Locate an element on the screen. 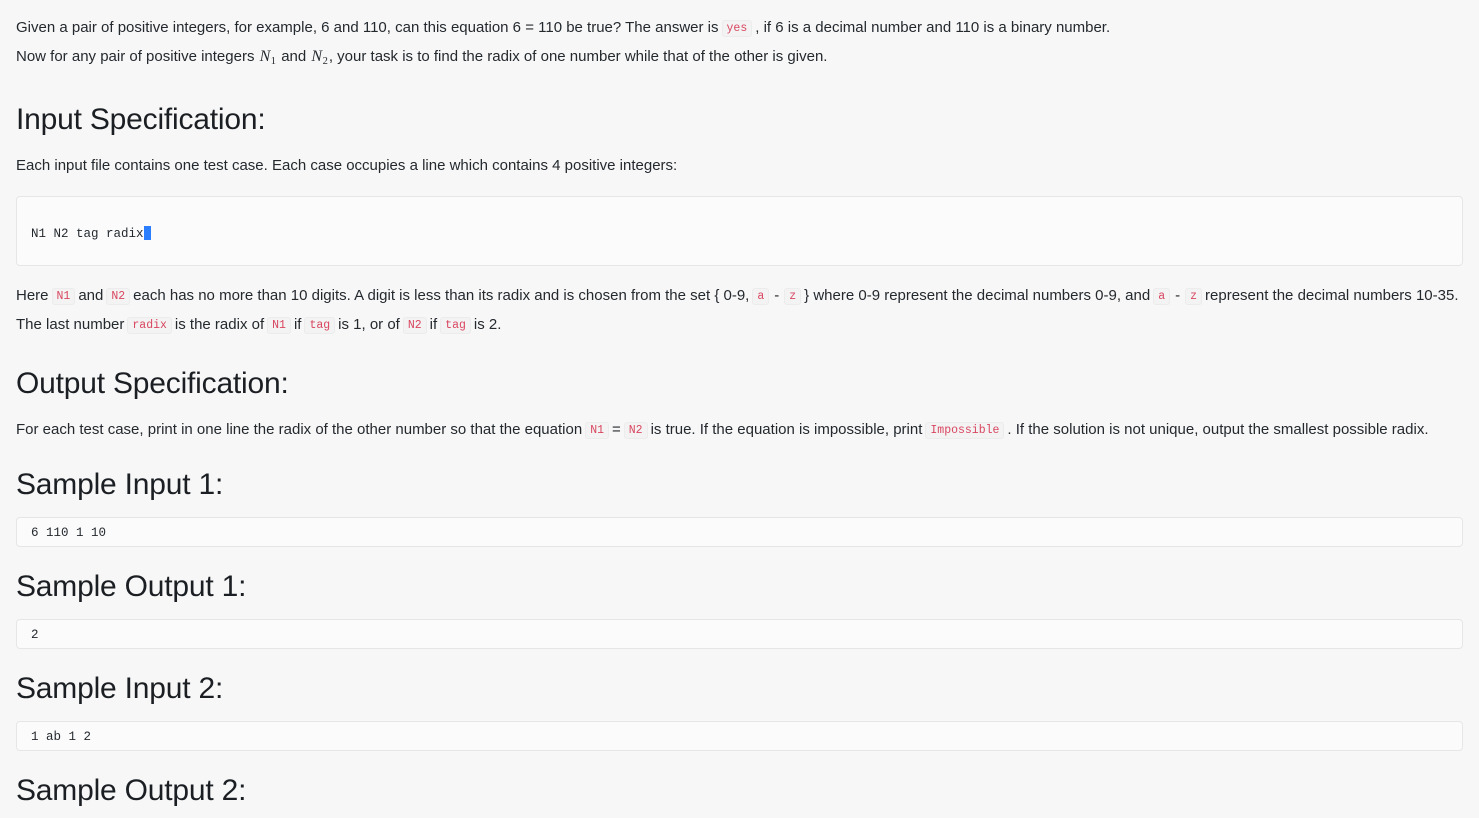  inline-code-z-first: z is located at coordinates (793, 296).